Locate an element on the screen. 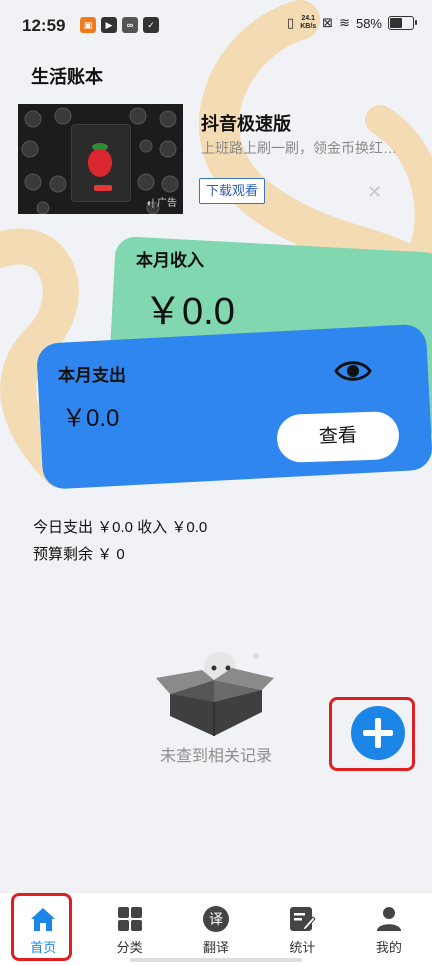 The width and height of the screenshot is (432, 965). wifi-icon: ≋ is located at coordinates (344, 22).